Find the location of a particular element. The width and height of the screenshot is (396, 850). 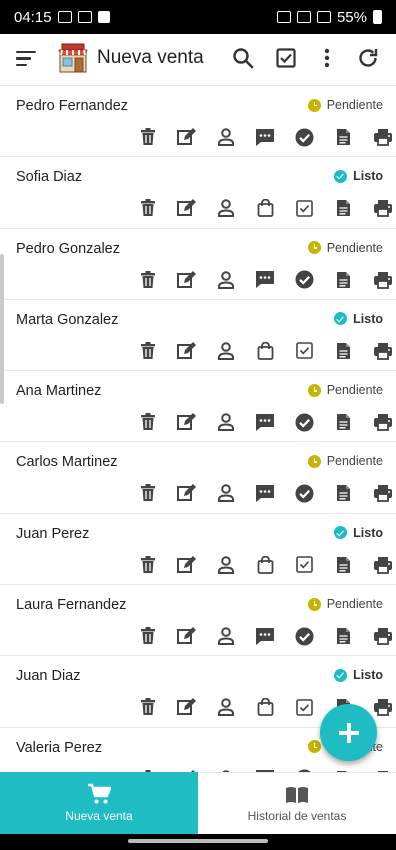

alarm-icon is located at coordinates (283, 17).